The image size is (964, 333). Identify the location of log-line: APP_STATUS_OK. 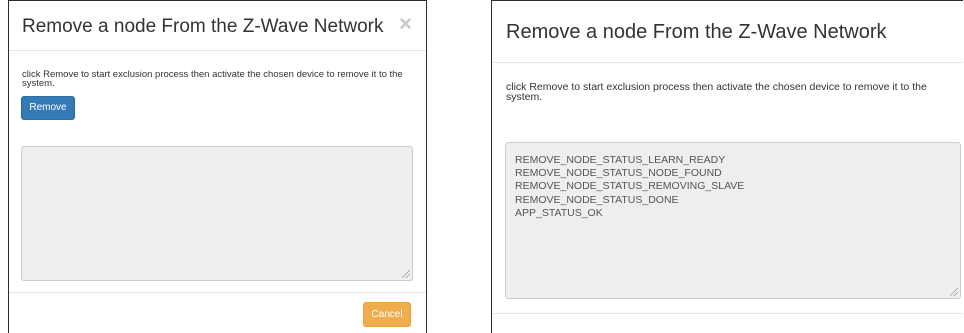
(559, 212).